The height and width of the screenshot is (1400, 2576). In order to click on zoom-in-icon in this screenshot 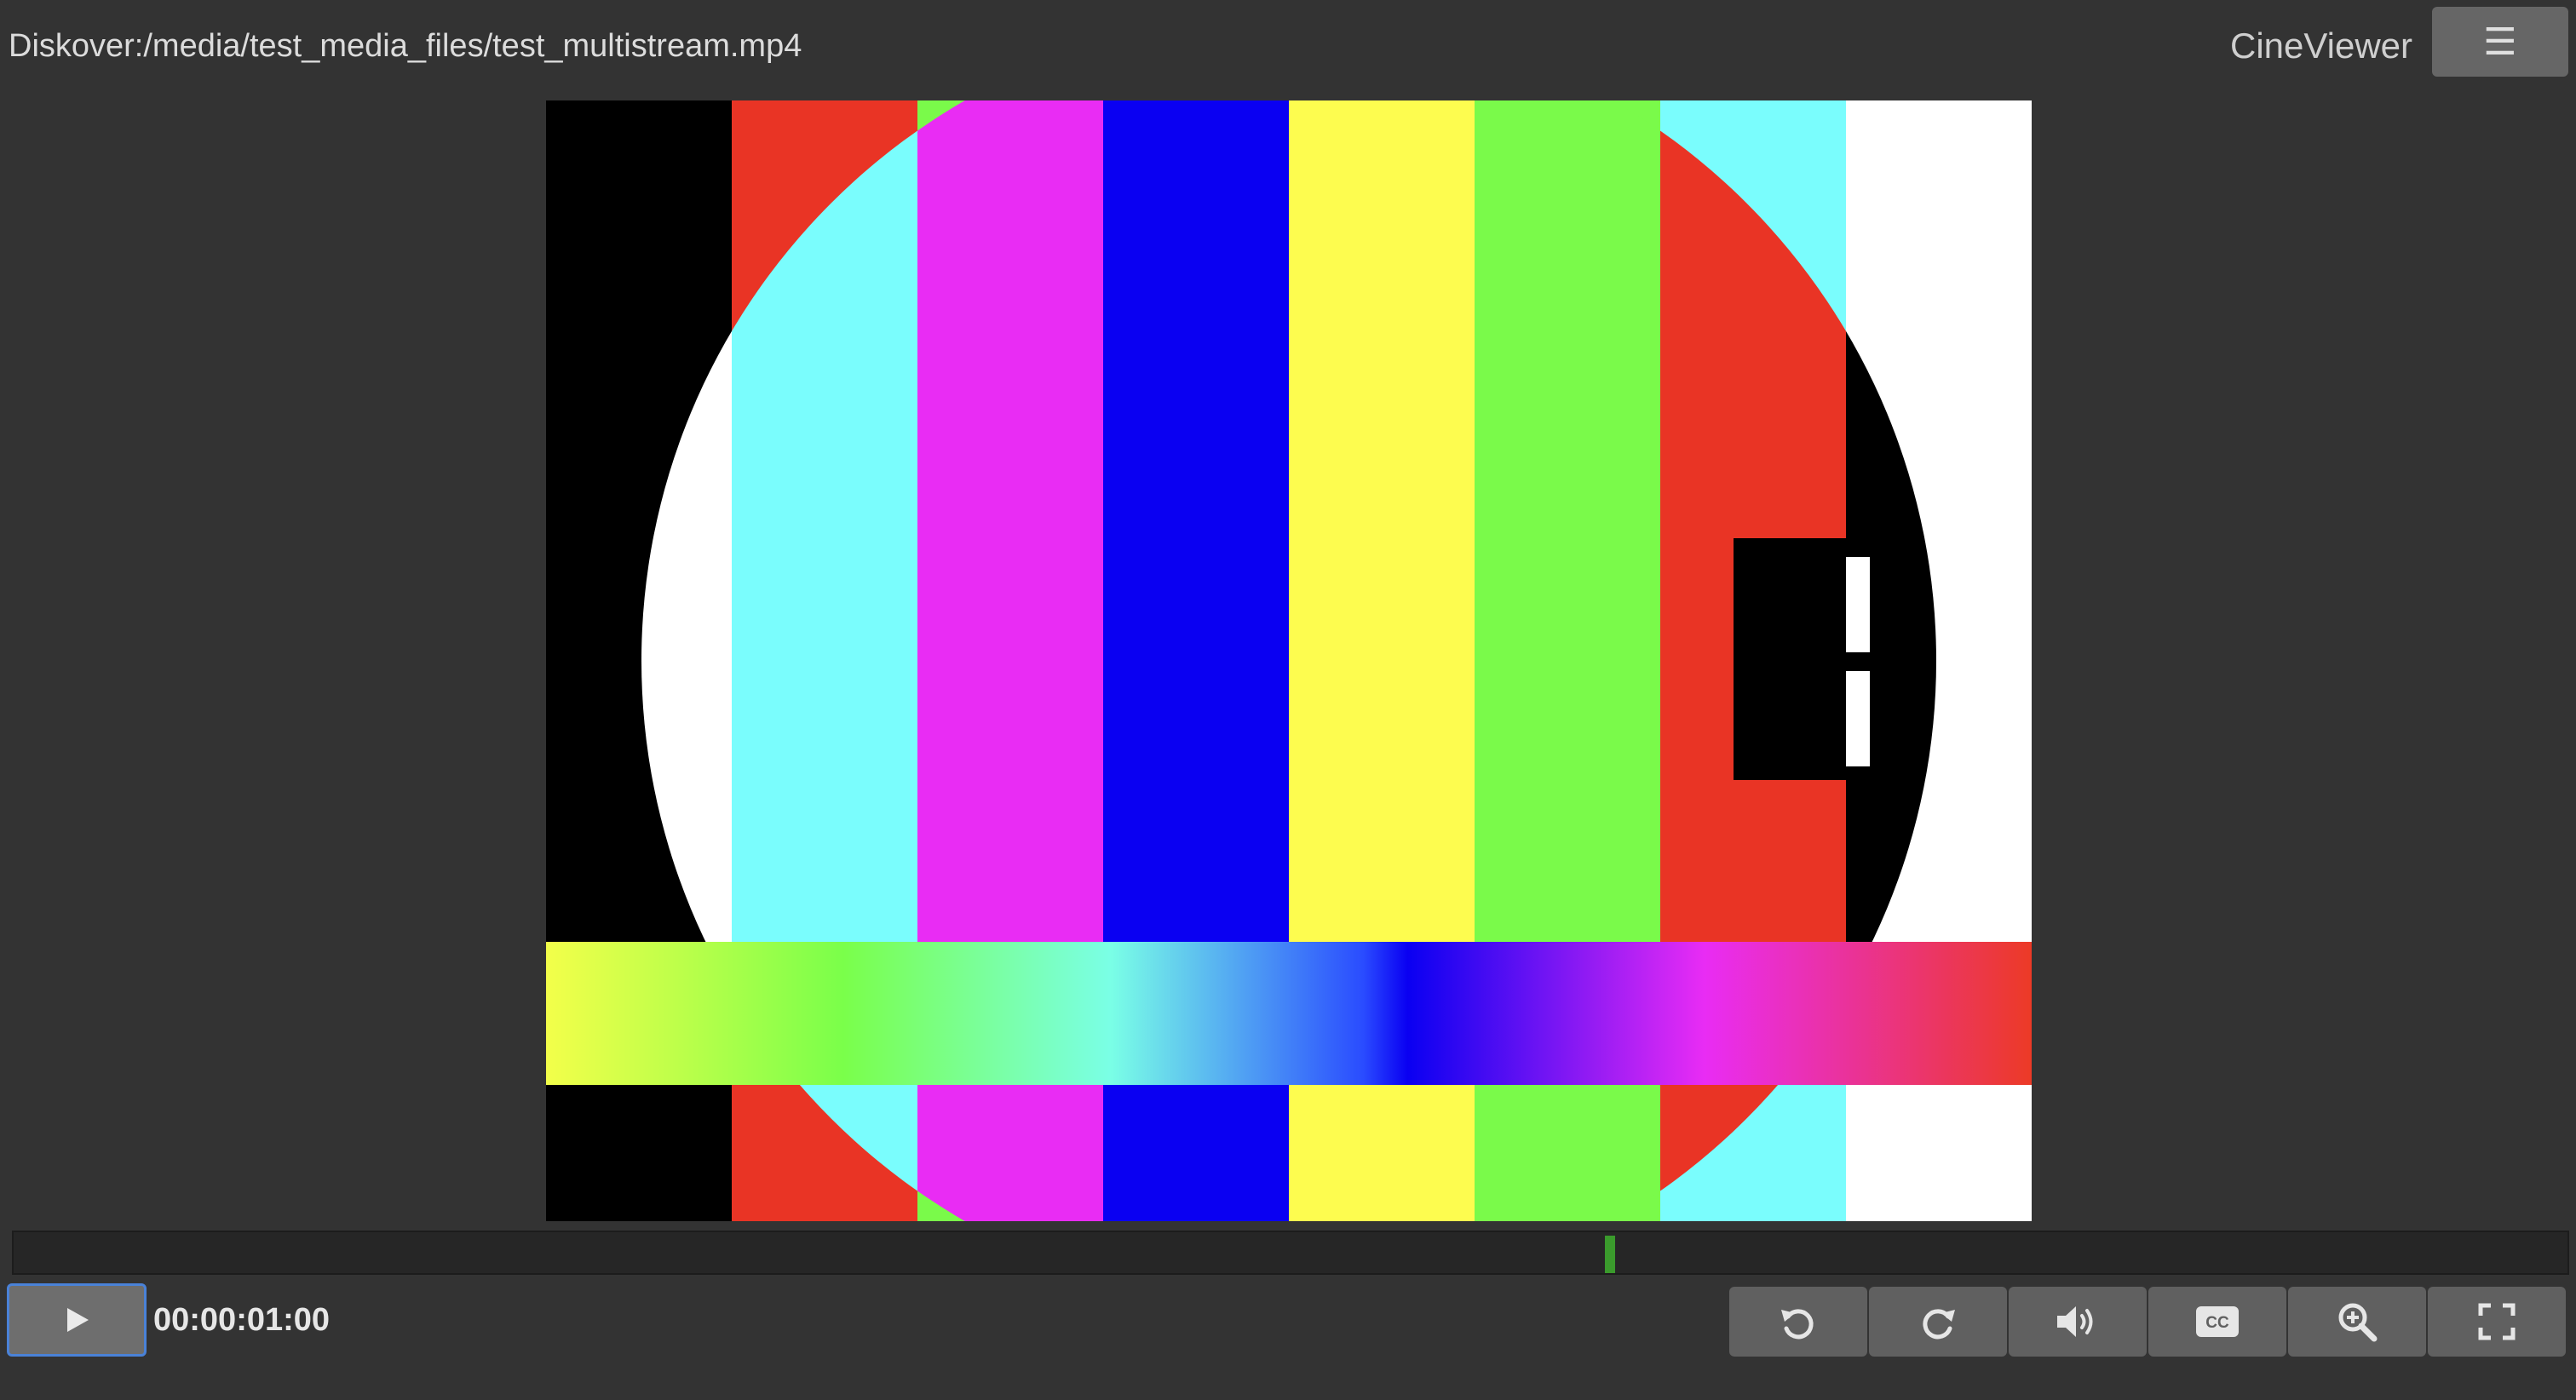, I will do `click(2358, 1322)`.